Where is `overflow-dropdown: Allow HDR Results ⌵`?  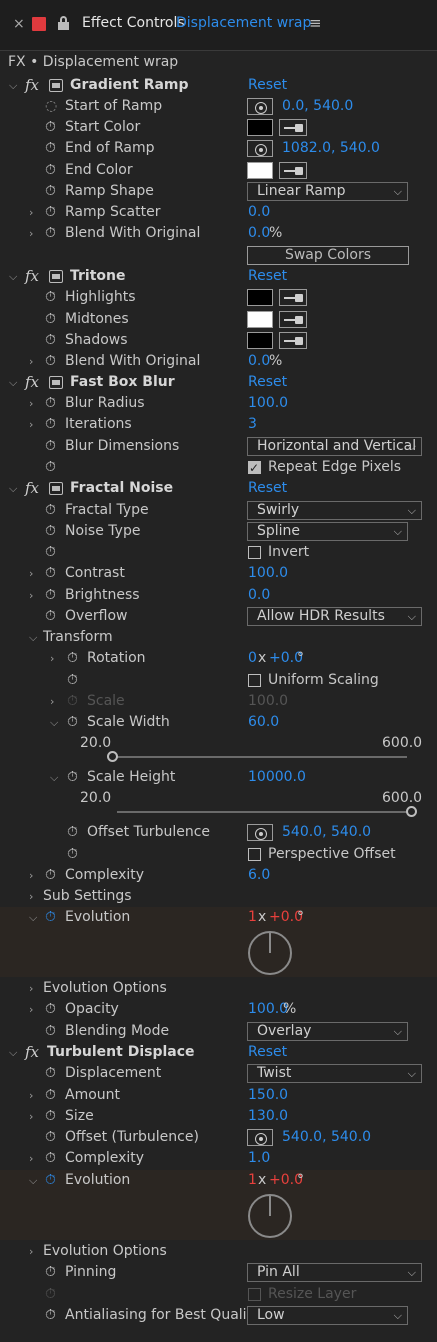
overflow-dropdown: Allow HDR Results ⌵ is located at coordinates (334, 616).